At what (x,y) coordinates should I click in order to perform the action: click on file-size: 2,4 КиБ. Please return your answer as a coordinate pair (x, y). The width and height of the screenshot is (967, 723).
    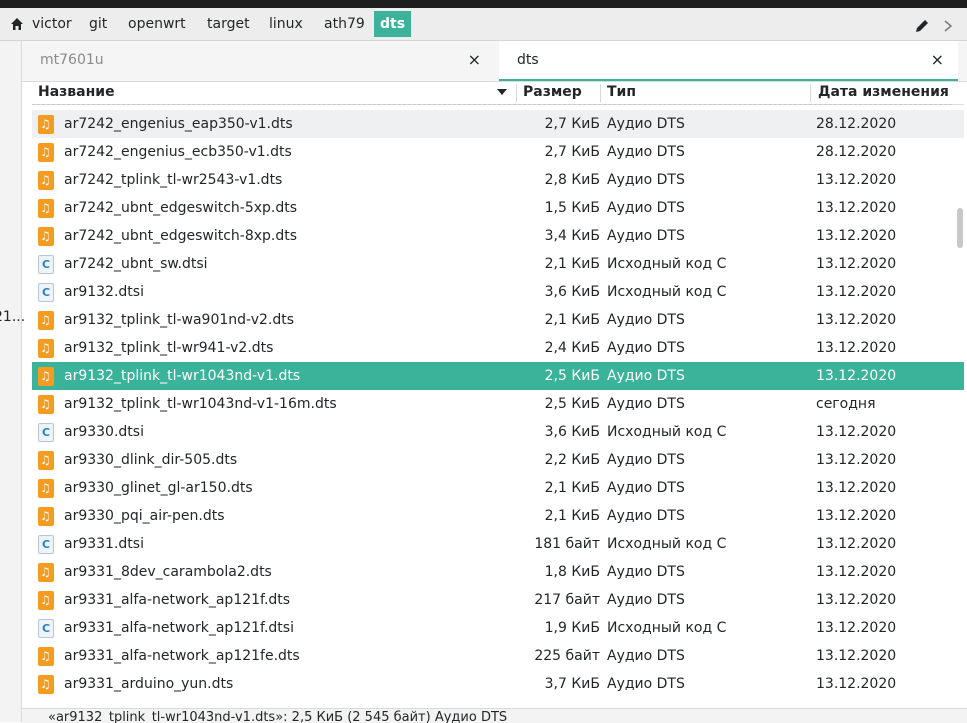
    Looking at the image, I should click on (572, 348).